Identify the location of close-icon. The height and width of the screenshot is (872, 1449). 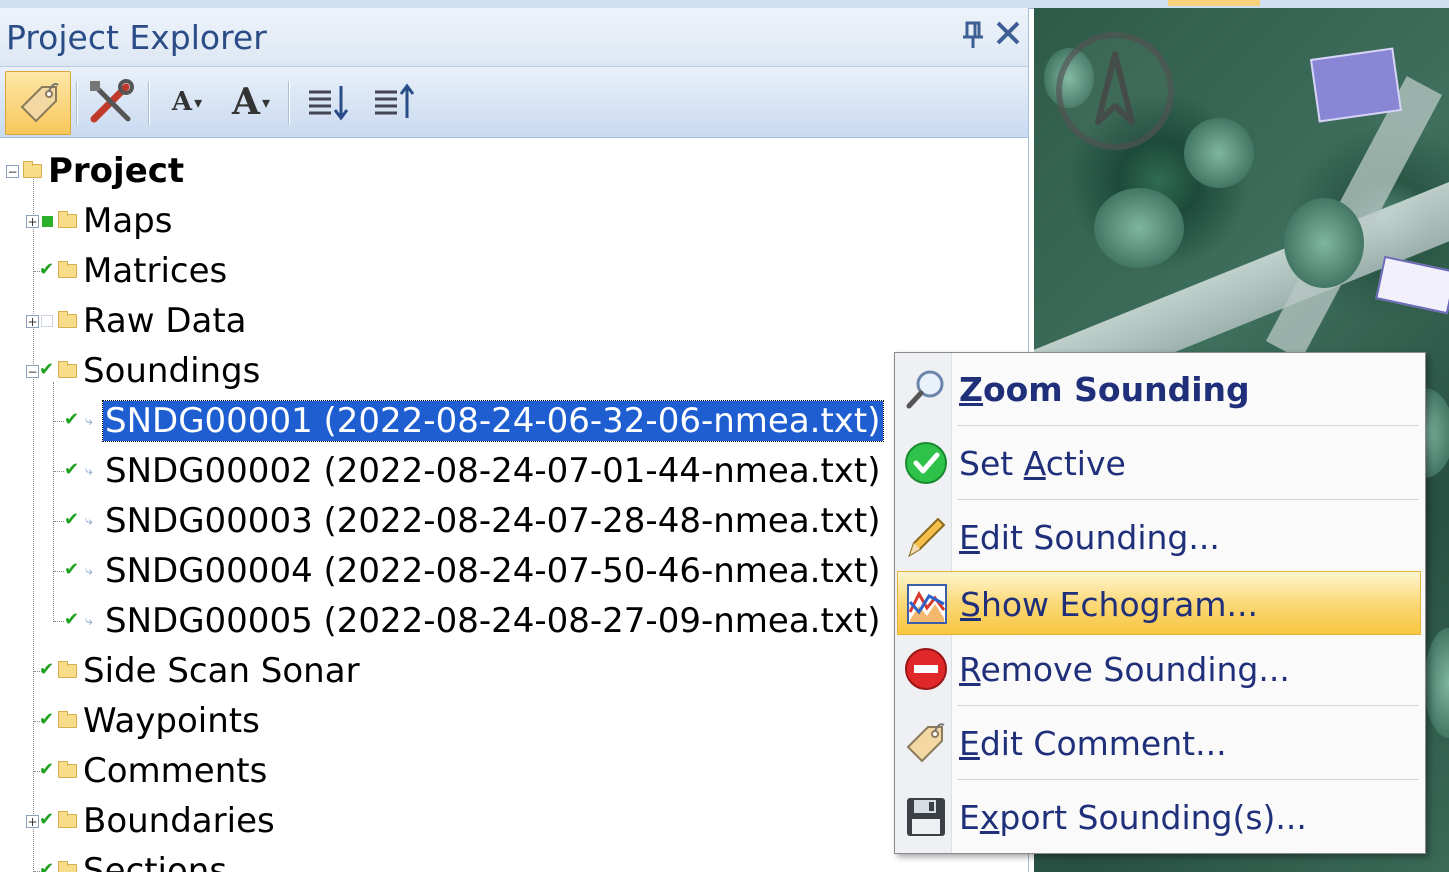
(1008, 37).